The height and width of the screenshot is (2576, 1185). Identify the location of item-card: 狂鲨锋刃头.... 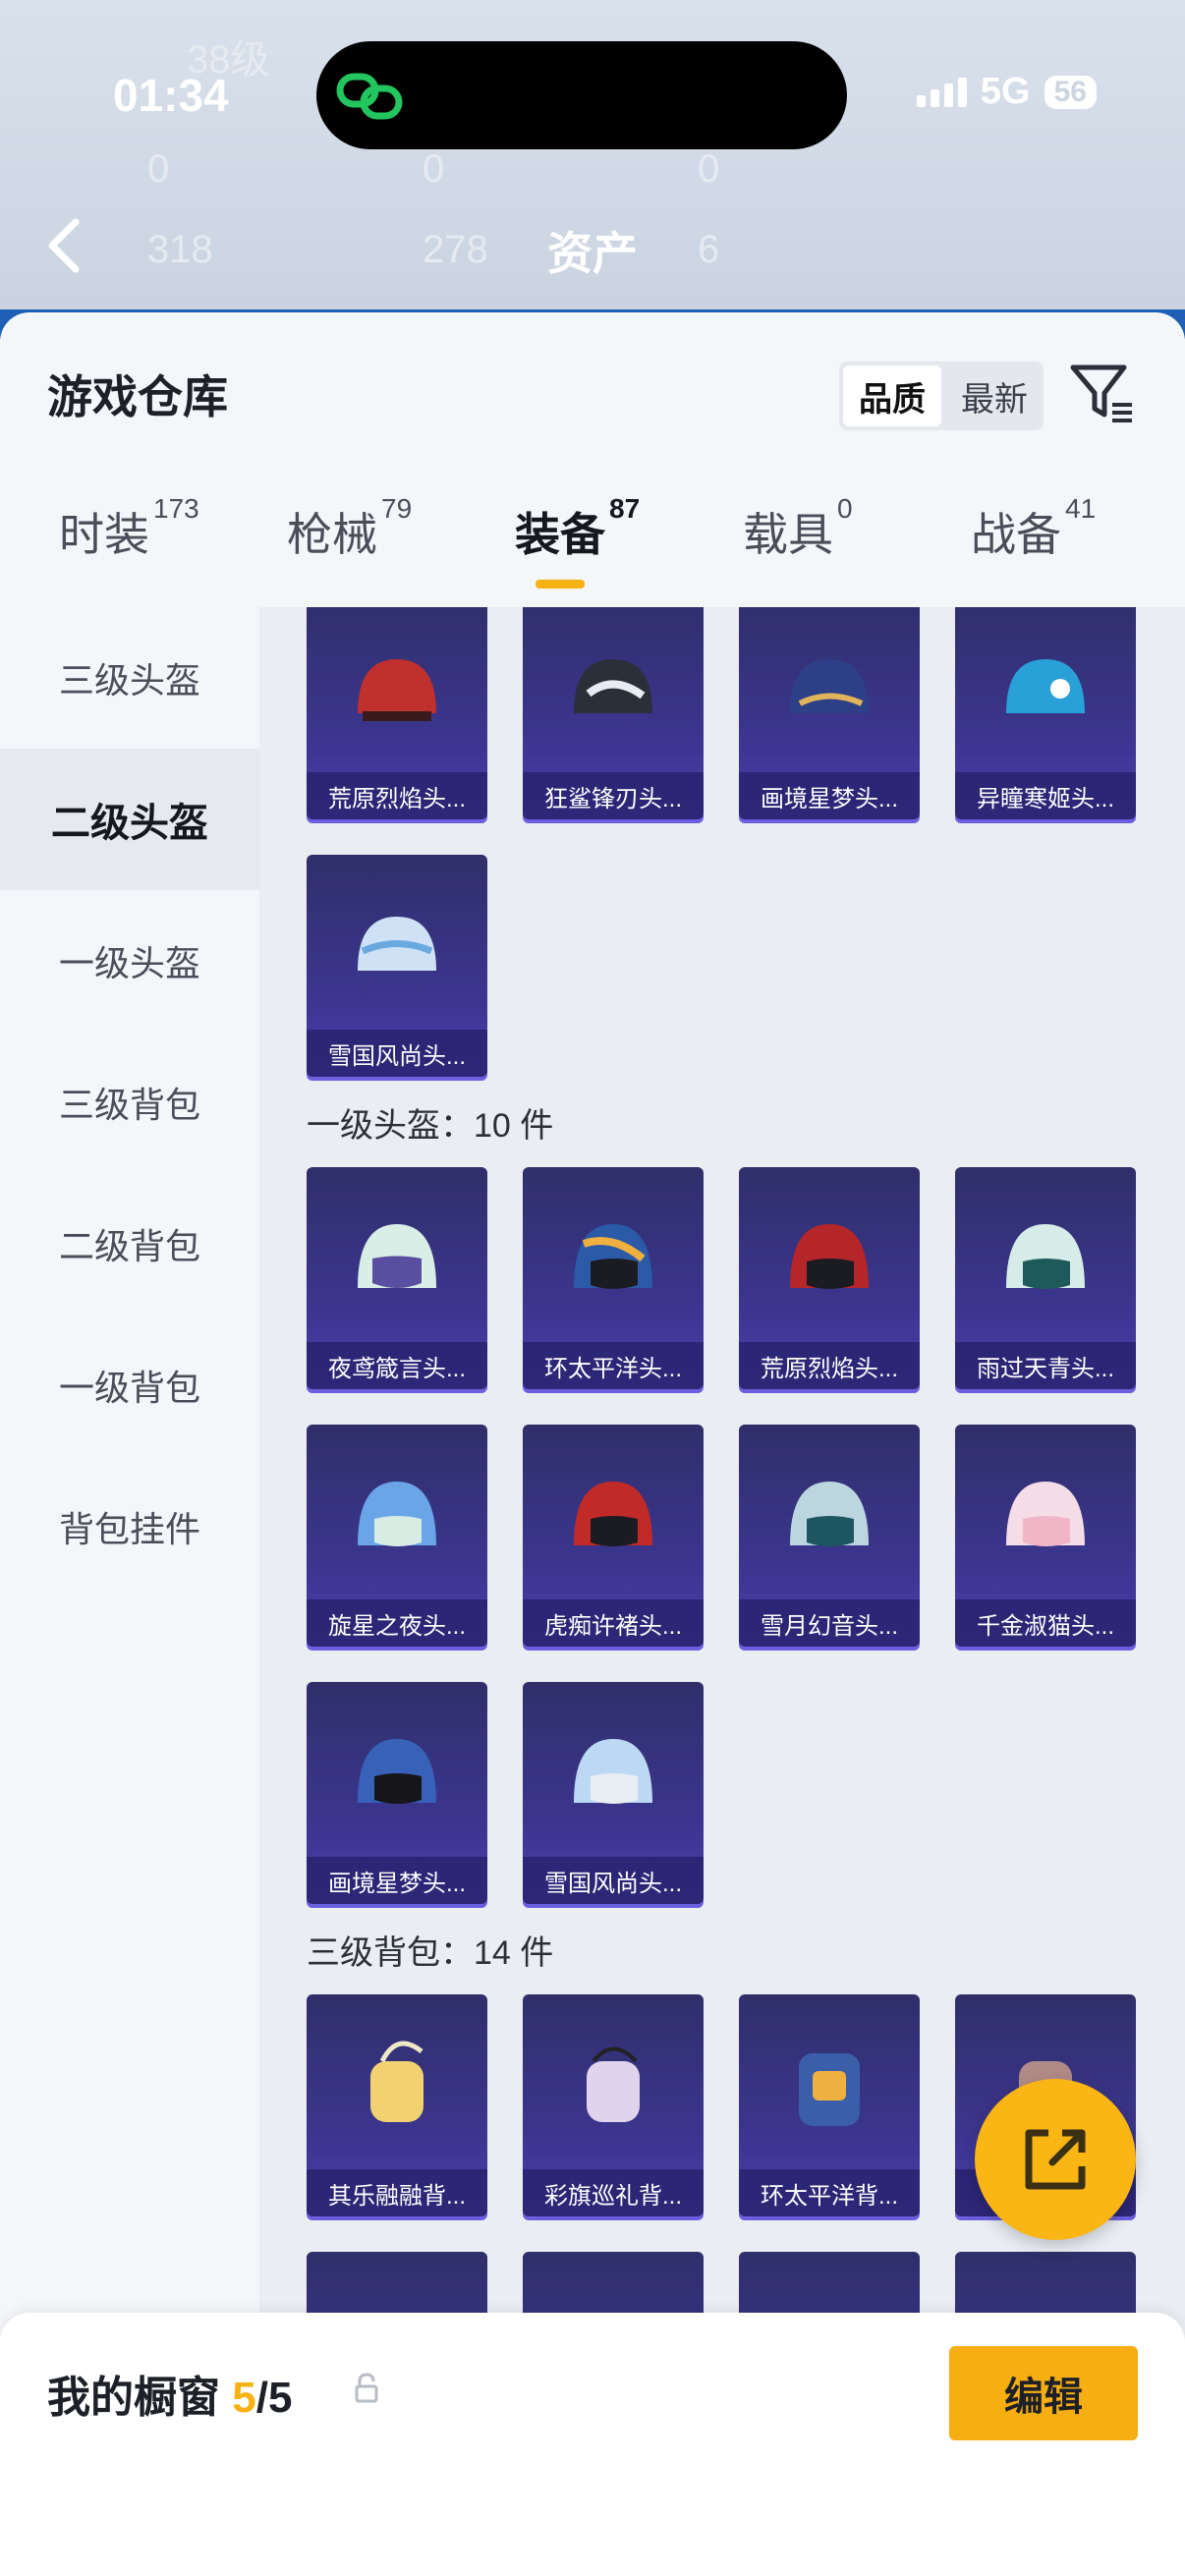
(614, 713).